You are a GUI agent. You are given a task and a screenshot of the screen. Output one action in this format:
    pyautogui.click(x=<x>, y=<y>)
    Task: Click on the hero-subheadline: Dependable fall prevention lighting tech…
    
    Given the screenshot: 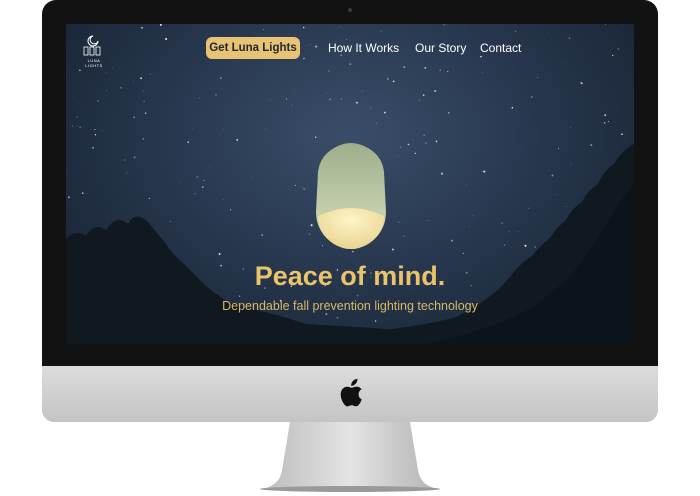 What is the action you would take?
    pyautogui.click(x=350, y=306)
    